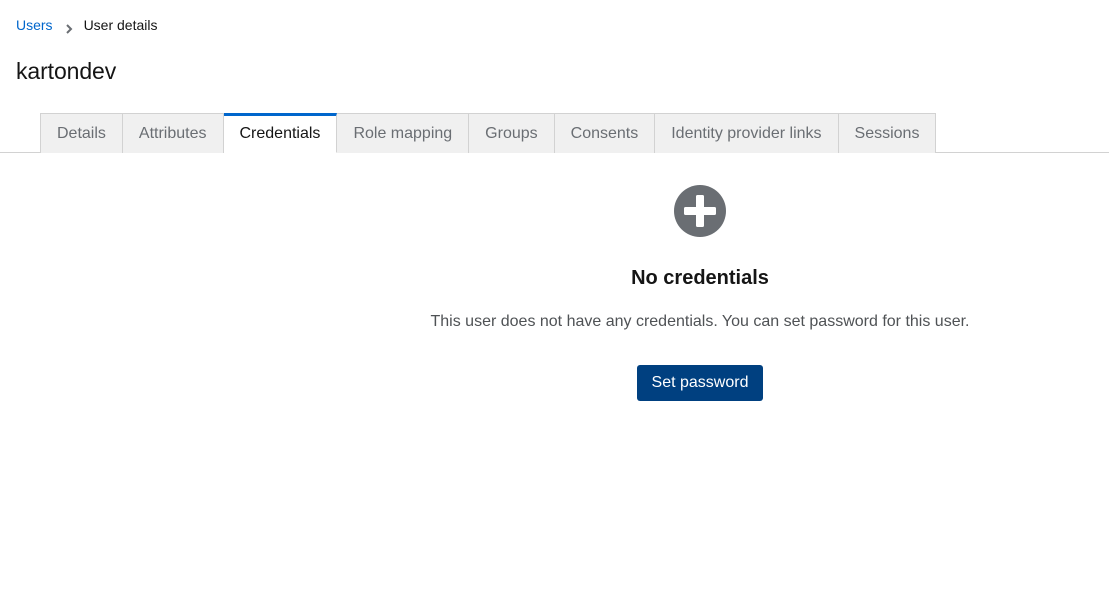 The image size is (1109, 594). What do you see at coordinates (69, 27) in the screenshot?
I see `chevron-right-icon` at bounding box center [69, 27].